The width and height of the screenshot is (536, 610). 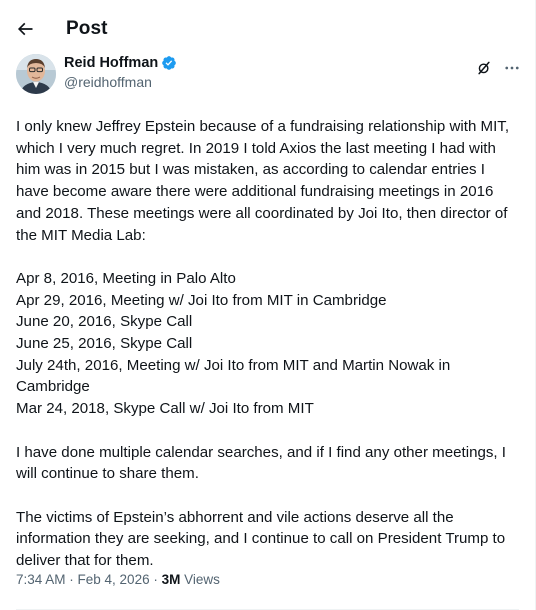 I want to click on post-author: Reid Hoffman @reidhoffman, so click(x=267, y=76).